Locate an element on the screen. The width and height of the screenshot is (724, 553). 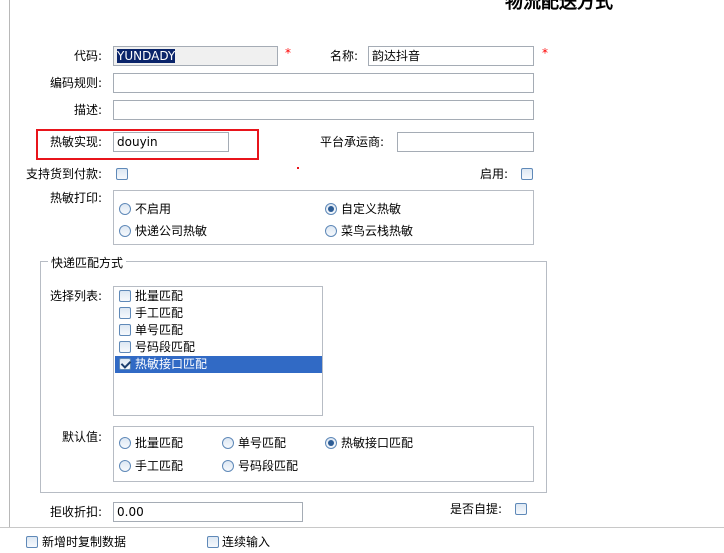
code-required-mark: * is located at coordinates (288, 53).